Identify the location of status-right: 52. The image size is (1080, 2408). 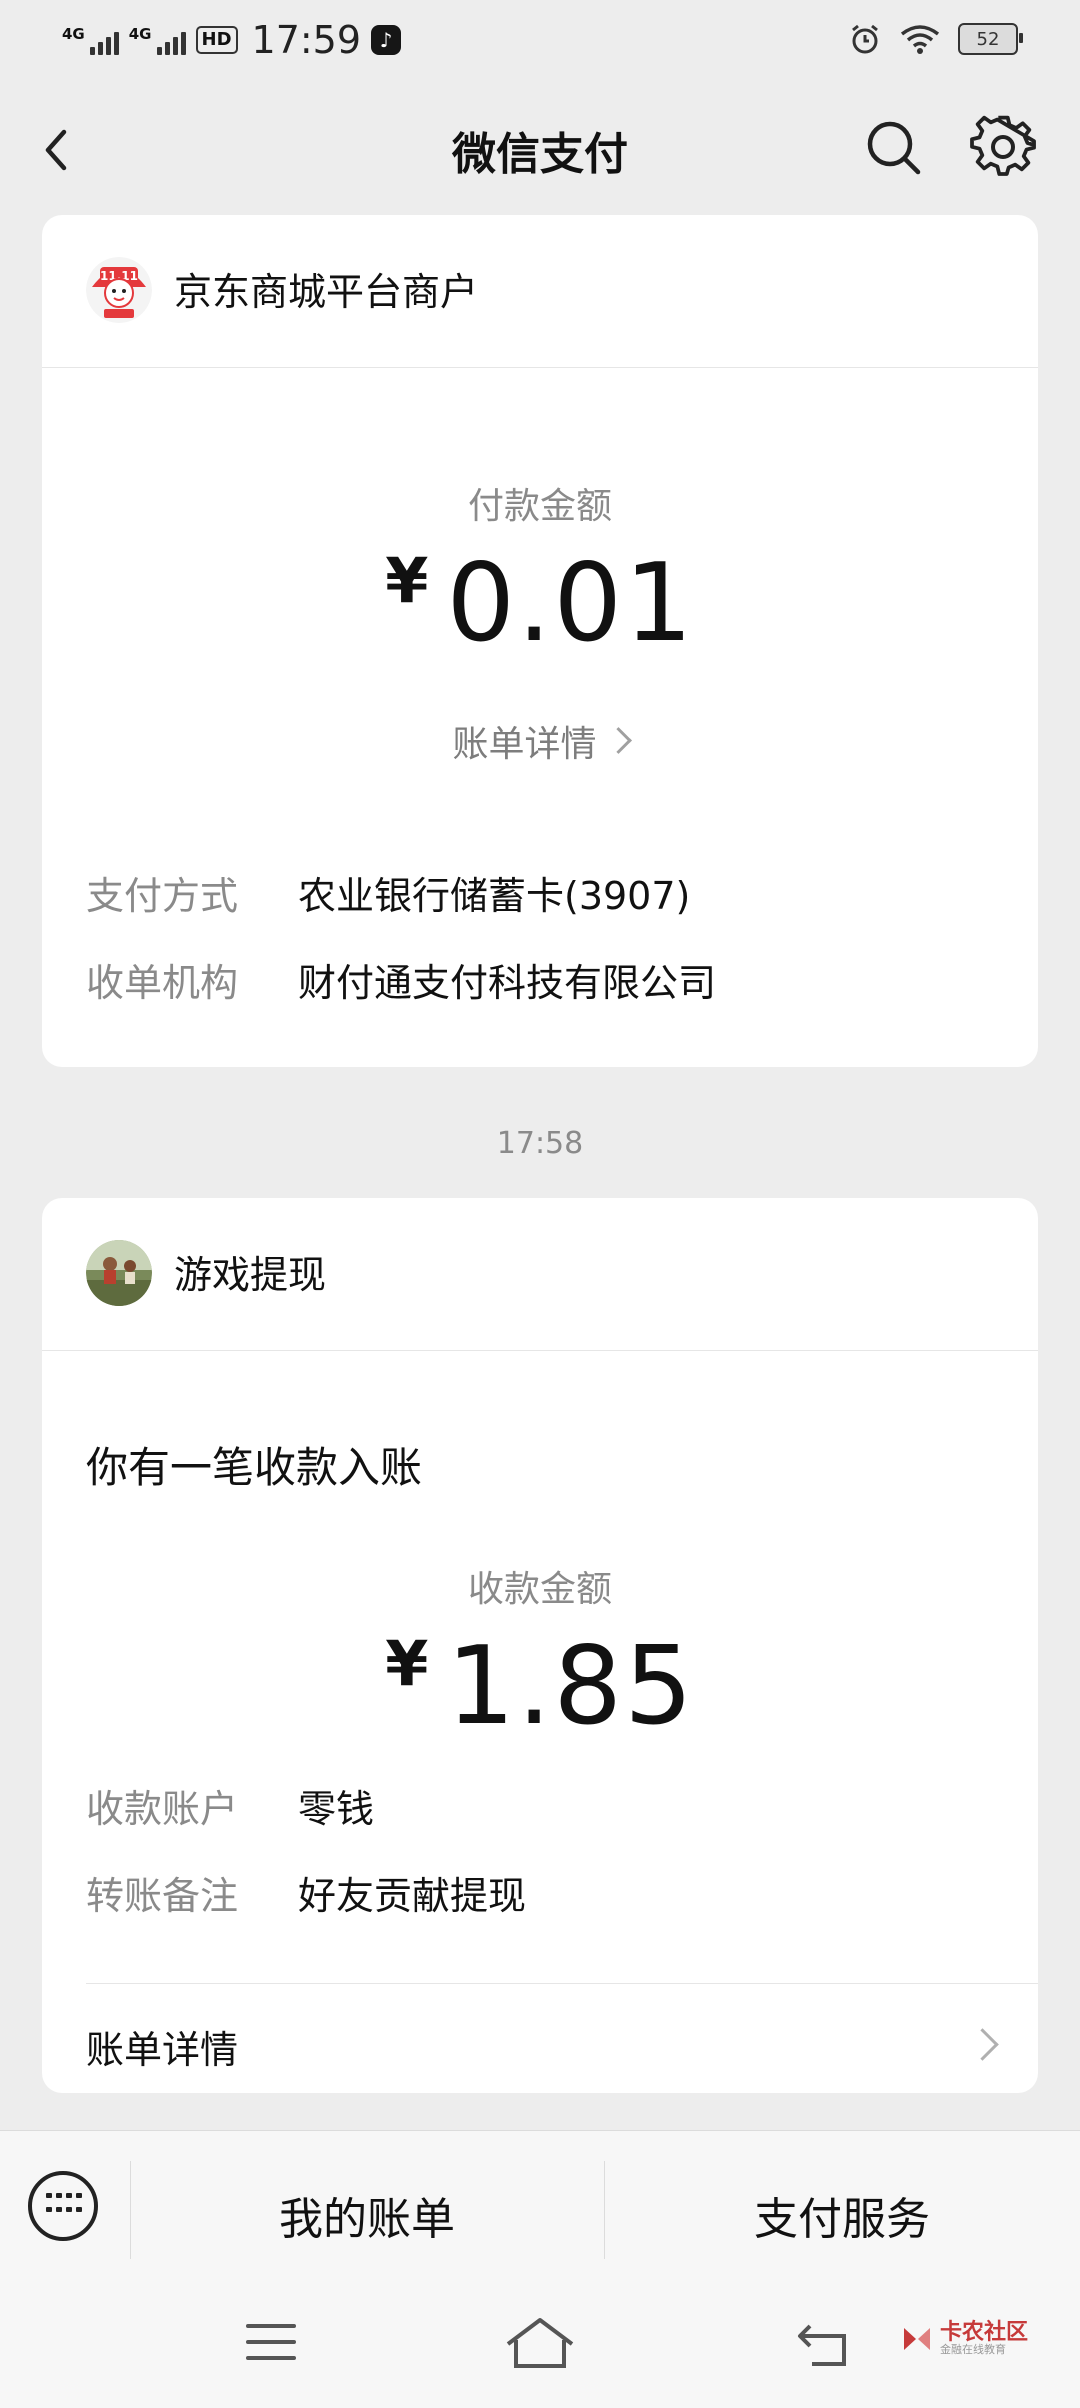
(935, 39).